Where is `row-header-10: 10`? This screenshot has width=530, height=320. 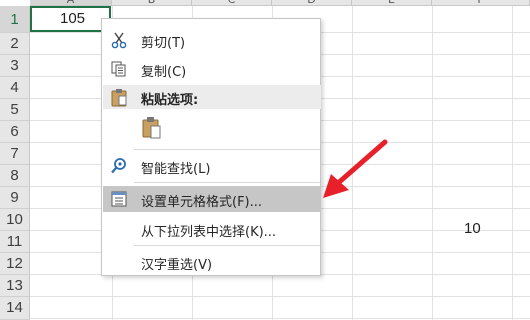 row-header-10: 10 is located at coordinates (15, 220).